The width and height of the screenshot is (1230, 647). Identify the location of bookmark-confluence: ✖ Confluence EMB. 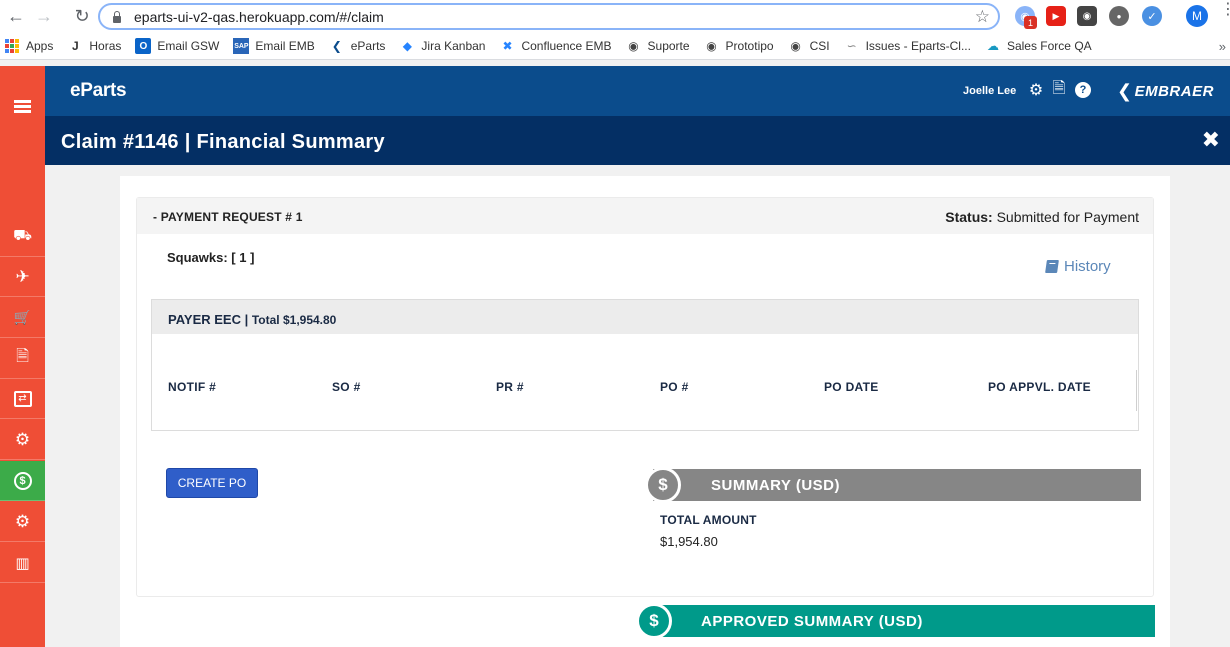
(555, 46).